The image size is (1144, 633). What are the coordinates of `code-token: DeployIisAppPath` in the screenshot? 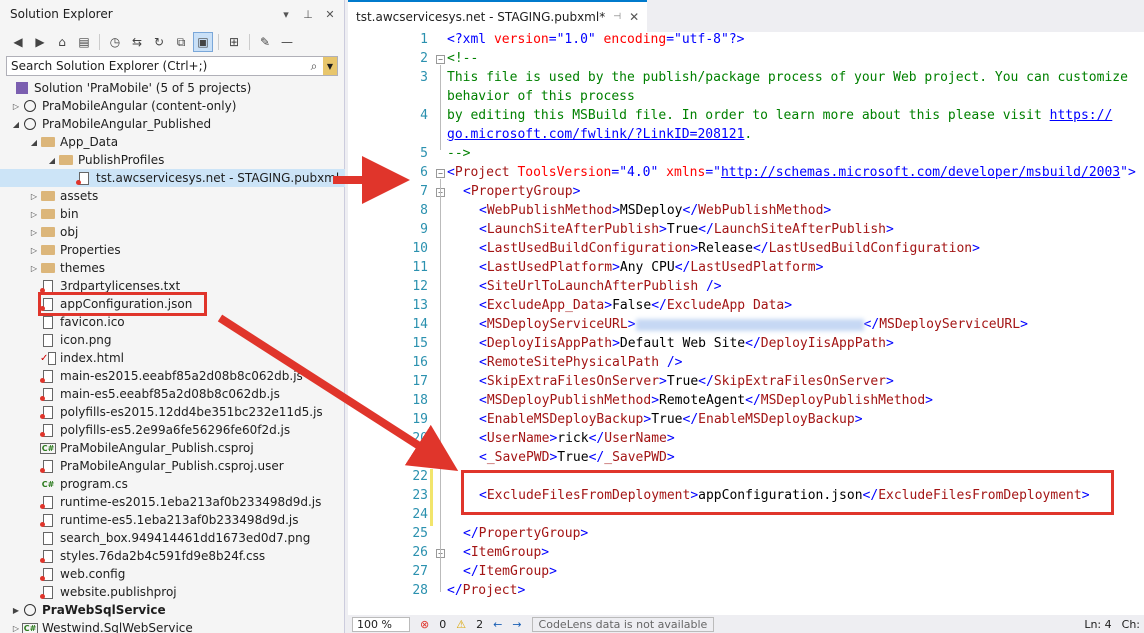 It's located at (549, 343).